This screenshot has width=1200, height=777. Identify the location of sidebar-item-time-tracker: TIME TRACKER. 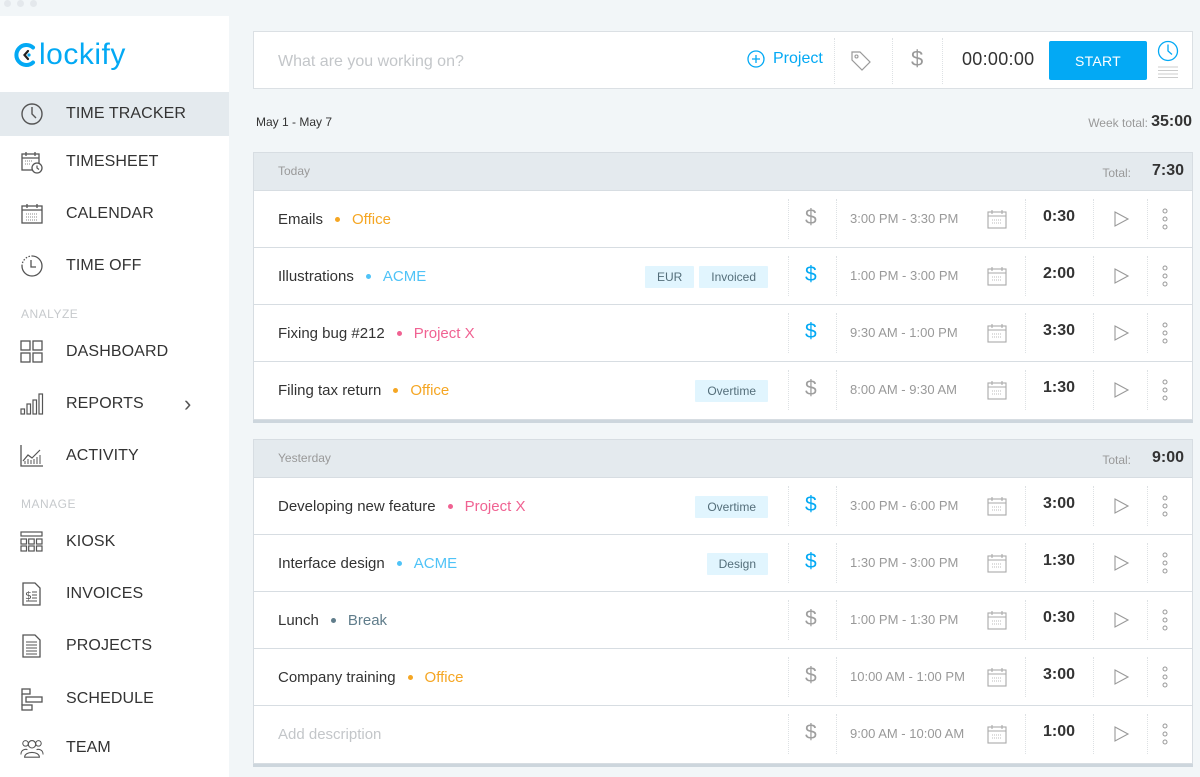
(114, 114).